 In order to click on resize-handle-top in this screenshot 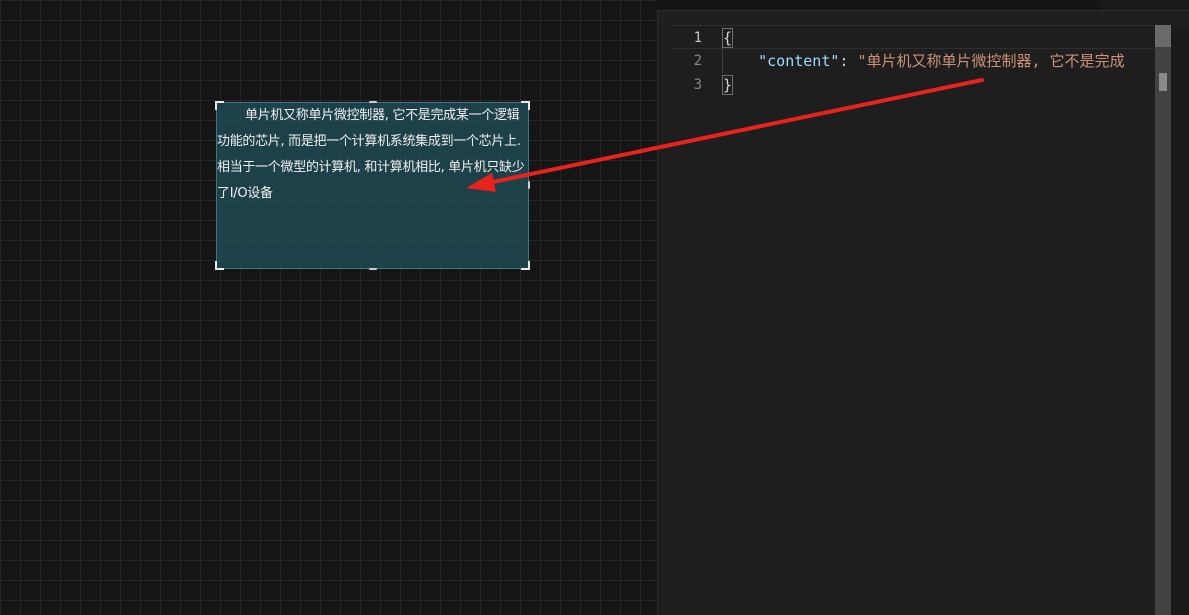, I will do `click(373, 102)`.